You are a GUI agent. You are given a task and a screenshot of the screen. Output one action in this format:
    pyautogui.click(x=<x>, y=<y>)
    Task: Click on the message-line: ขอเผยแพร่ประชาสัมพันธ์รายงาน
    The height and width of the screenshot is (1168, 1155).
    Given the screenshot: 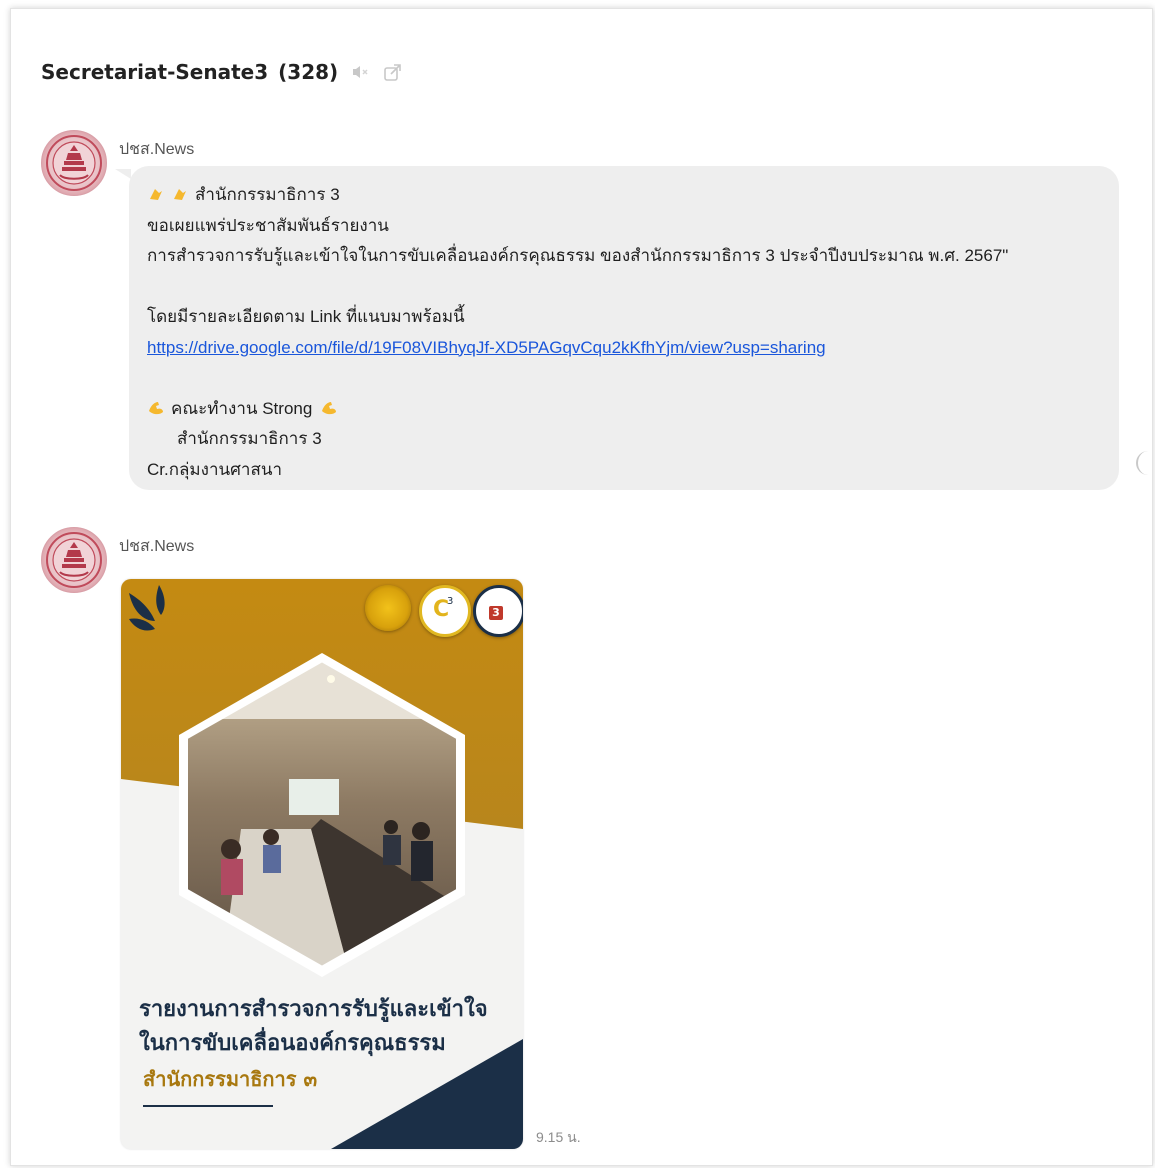 What is the action you would take?
    pyautogui.click(x=268, y=225)
    